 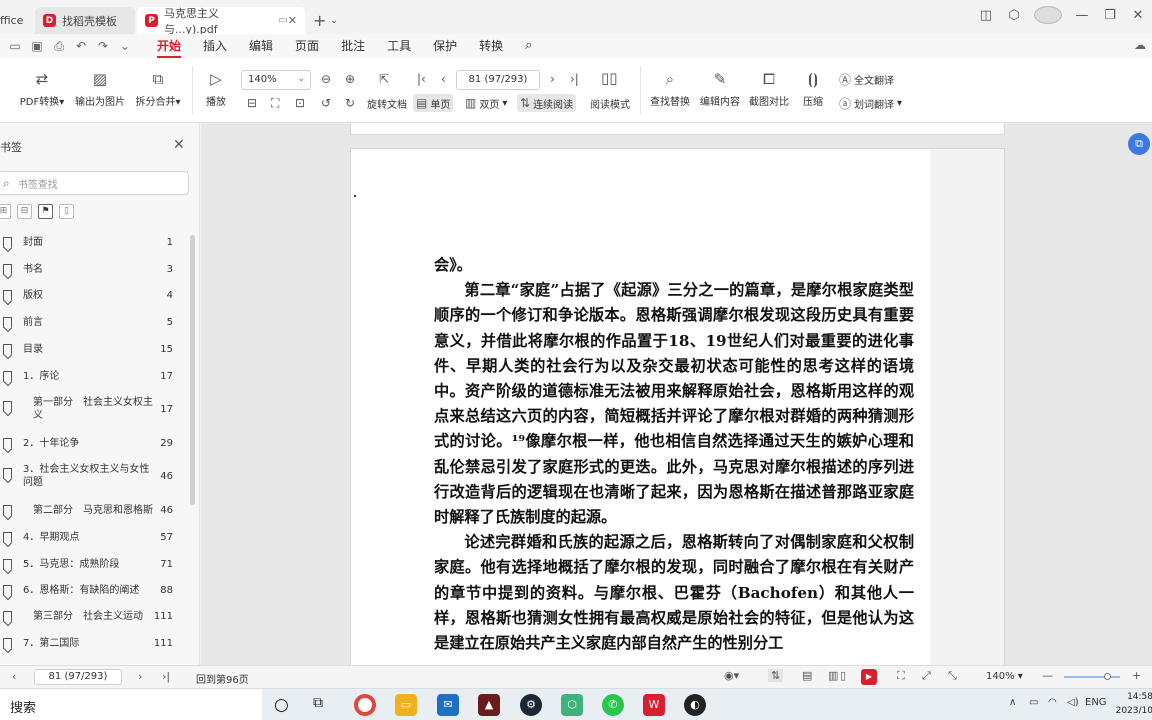 I want to click on fit-window-icon: ⛶, so click(x=901, y=676).